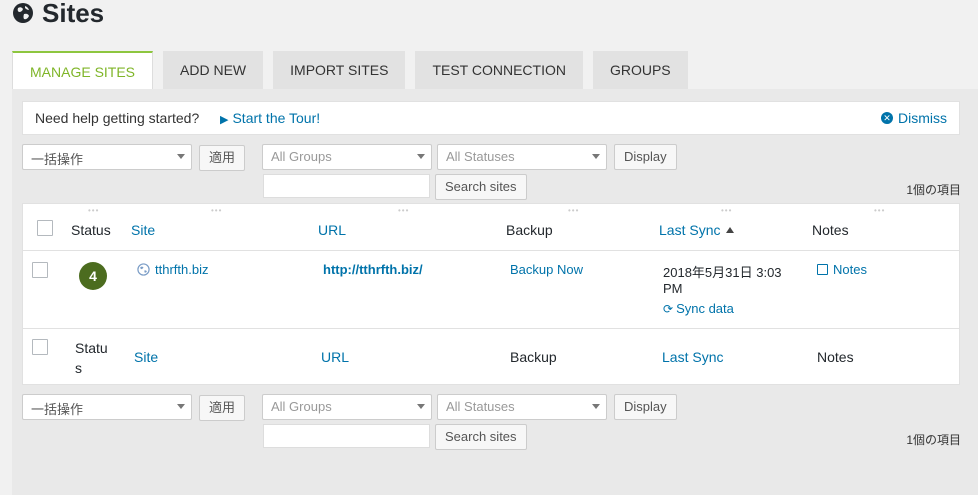  I want to click on select-all-checkbox, so click(45, 228).